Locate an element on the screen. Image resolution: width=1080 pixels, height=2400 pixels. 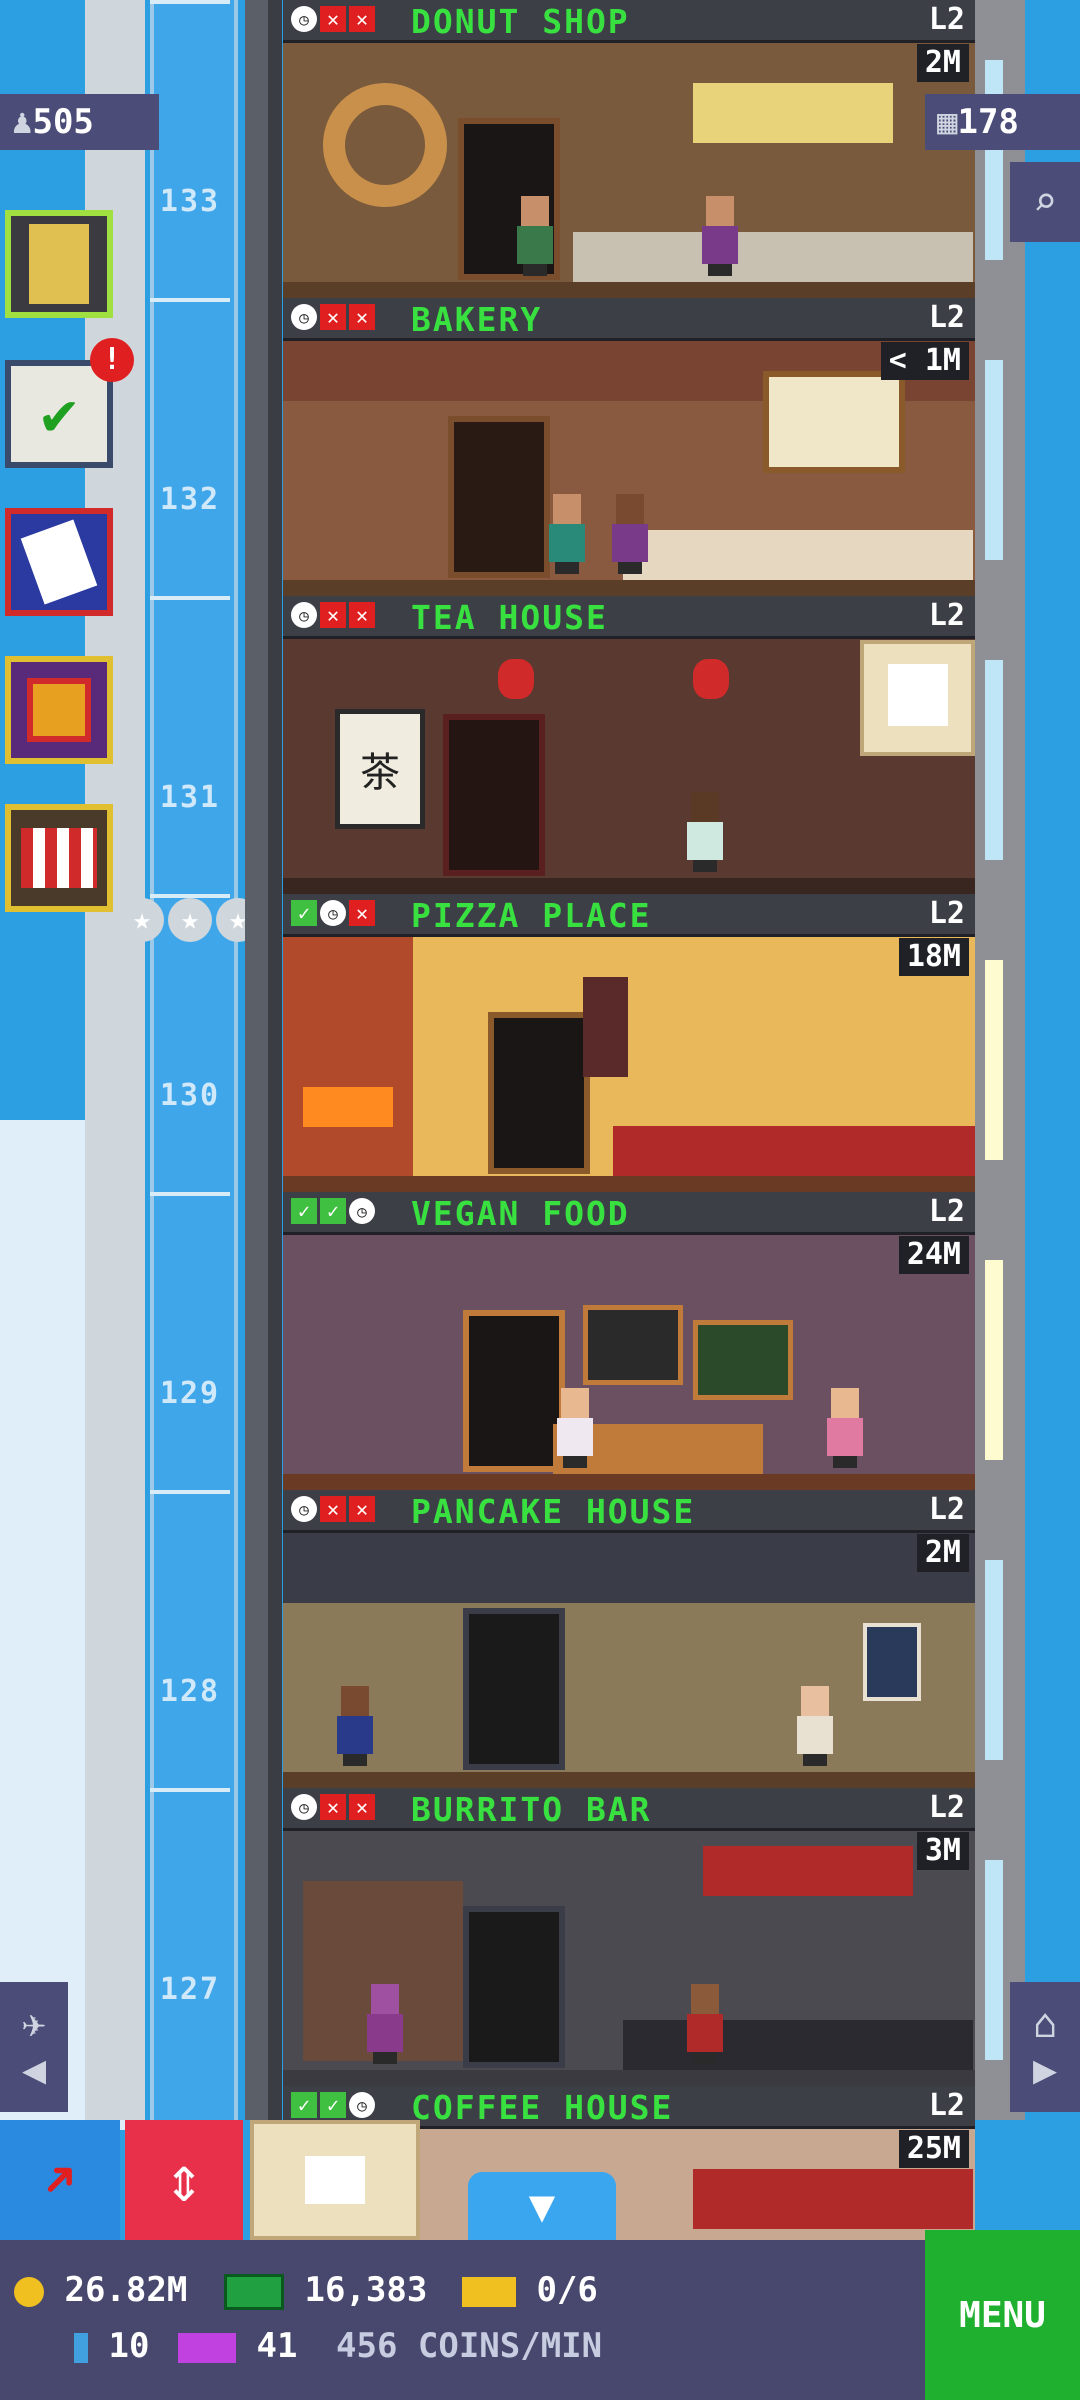
tower-overview-button is located at coordinates (59, 264).